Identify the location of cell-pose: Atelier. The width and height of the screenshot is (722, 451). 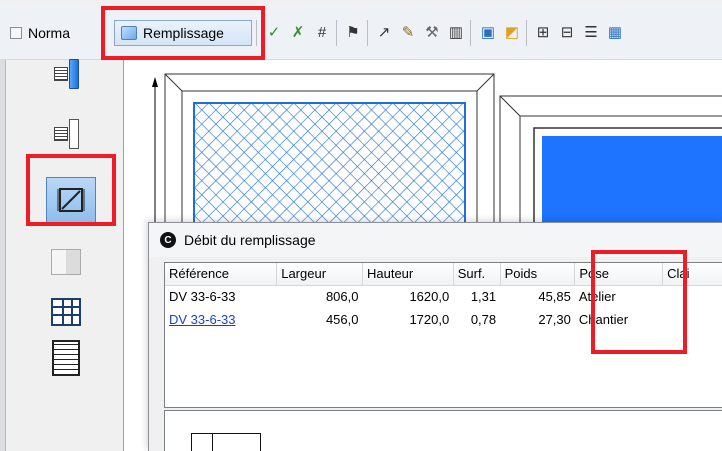
(597, 297).